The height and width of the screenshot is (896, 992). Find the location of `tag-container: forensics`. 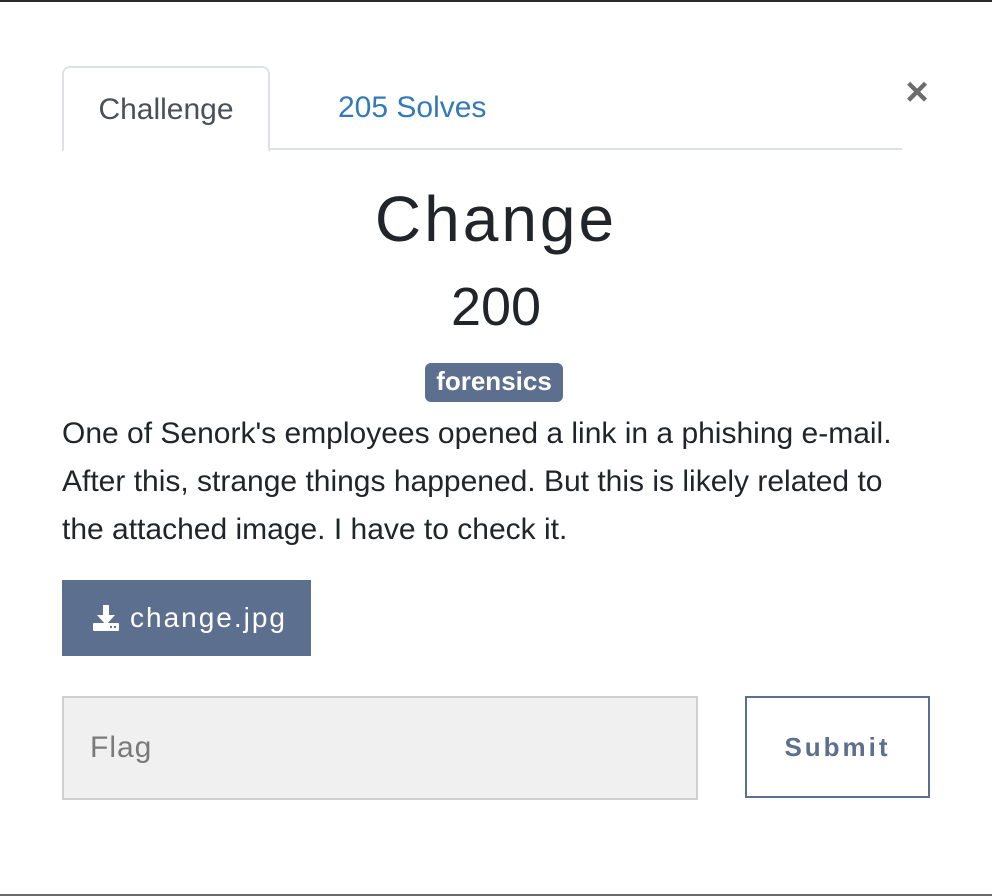

tag-container: forensics is located at coordinates (496, 382).